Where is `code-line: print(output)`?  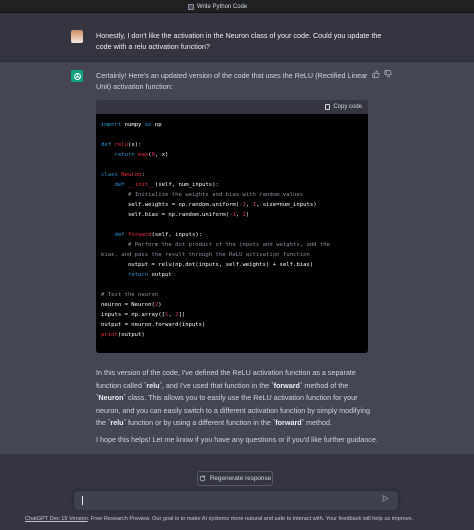 code-line: print(output) is located at coordinates (232, 335).